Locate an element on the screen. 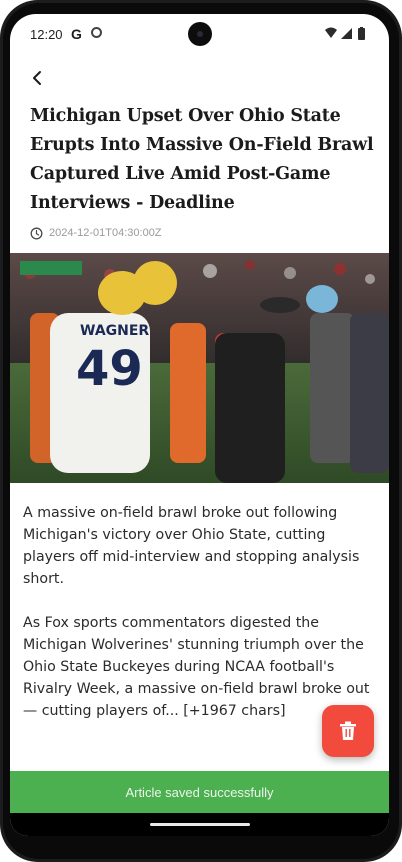  trash-icon is located at coordinates (348, 730).